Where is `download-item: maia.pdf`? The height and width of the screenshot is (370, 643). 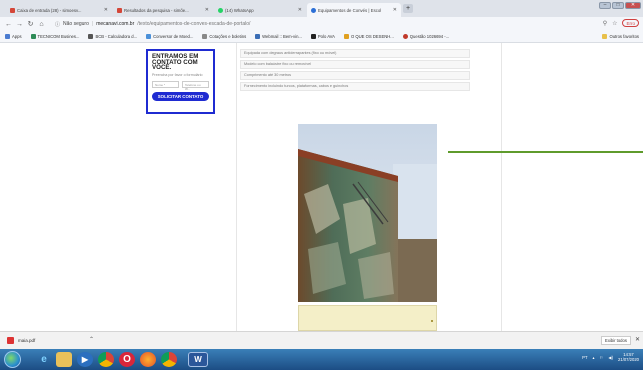 download-item: maia.pdf is located at coordinates (21, 340).